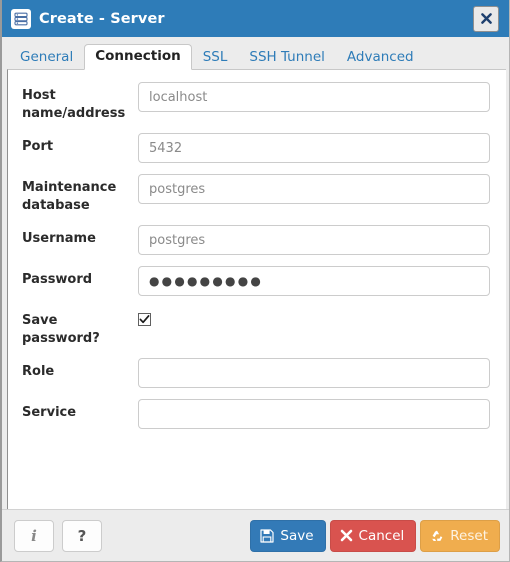  Describe the element at coordinates (437, 536) in the screenshot. I see `recycle-icon` at that location.